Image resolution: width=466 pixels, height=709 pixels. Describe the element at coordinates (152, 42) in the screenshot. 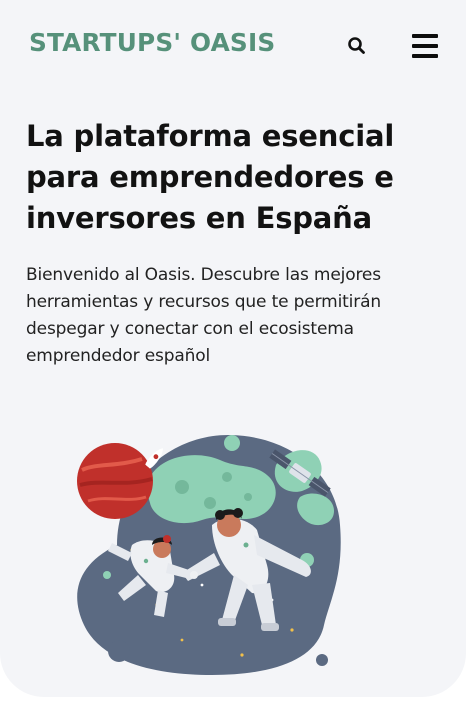

I see `site-logo: STARTUPS' OASIS` at that location.